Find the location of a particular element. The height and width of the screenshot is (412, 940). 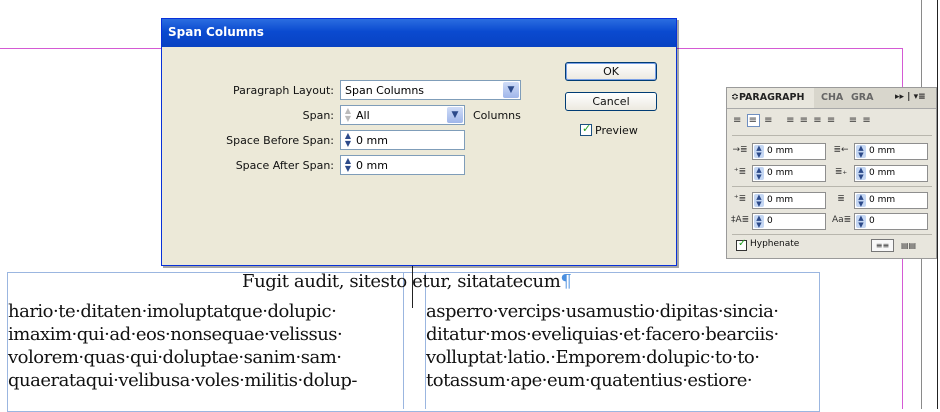

line: volorem·quas·qui·doluptae·sanim·sam· is located at coordinates (175, 357).